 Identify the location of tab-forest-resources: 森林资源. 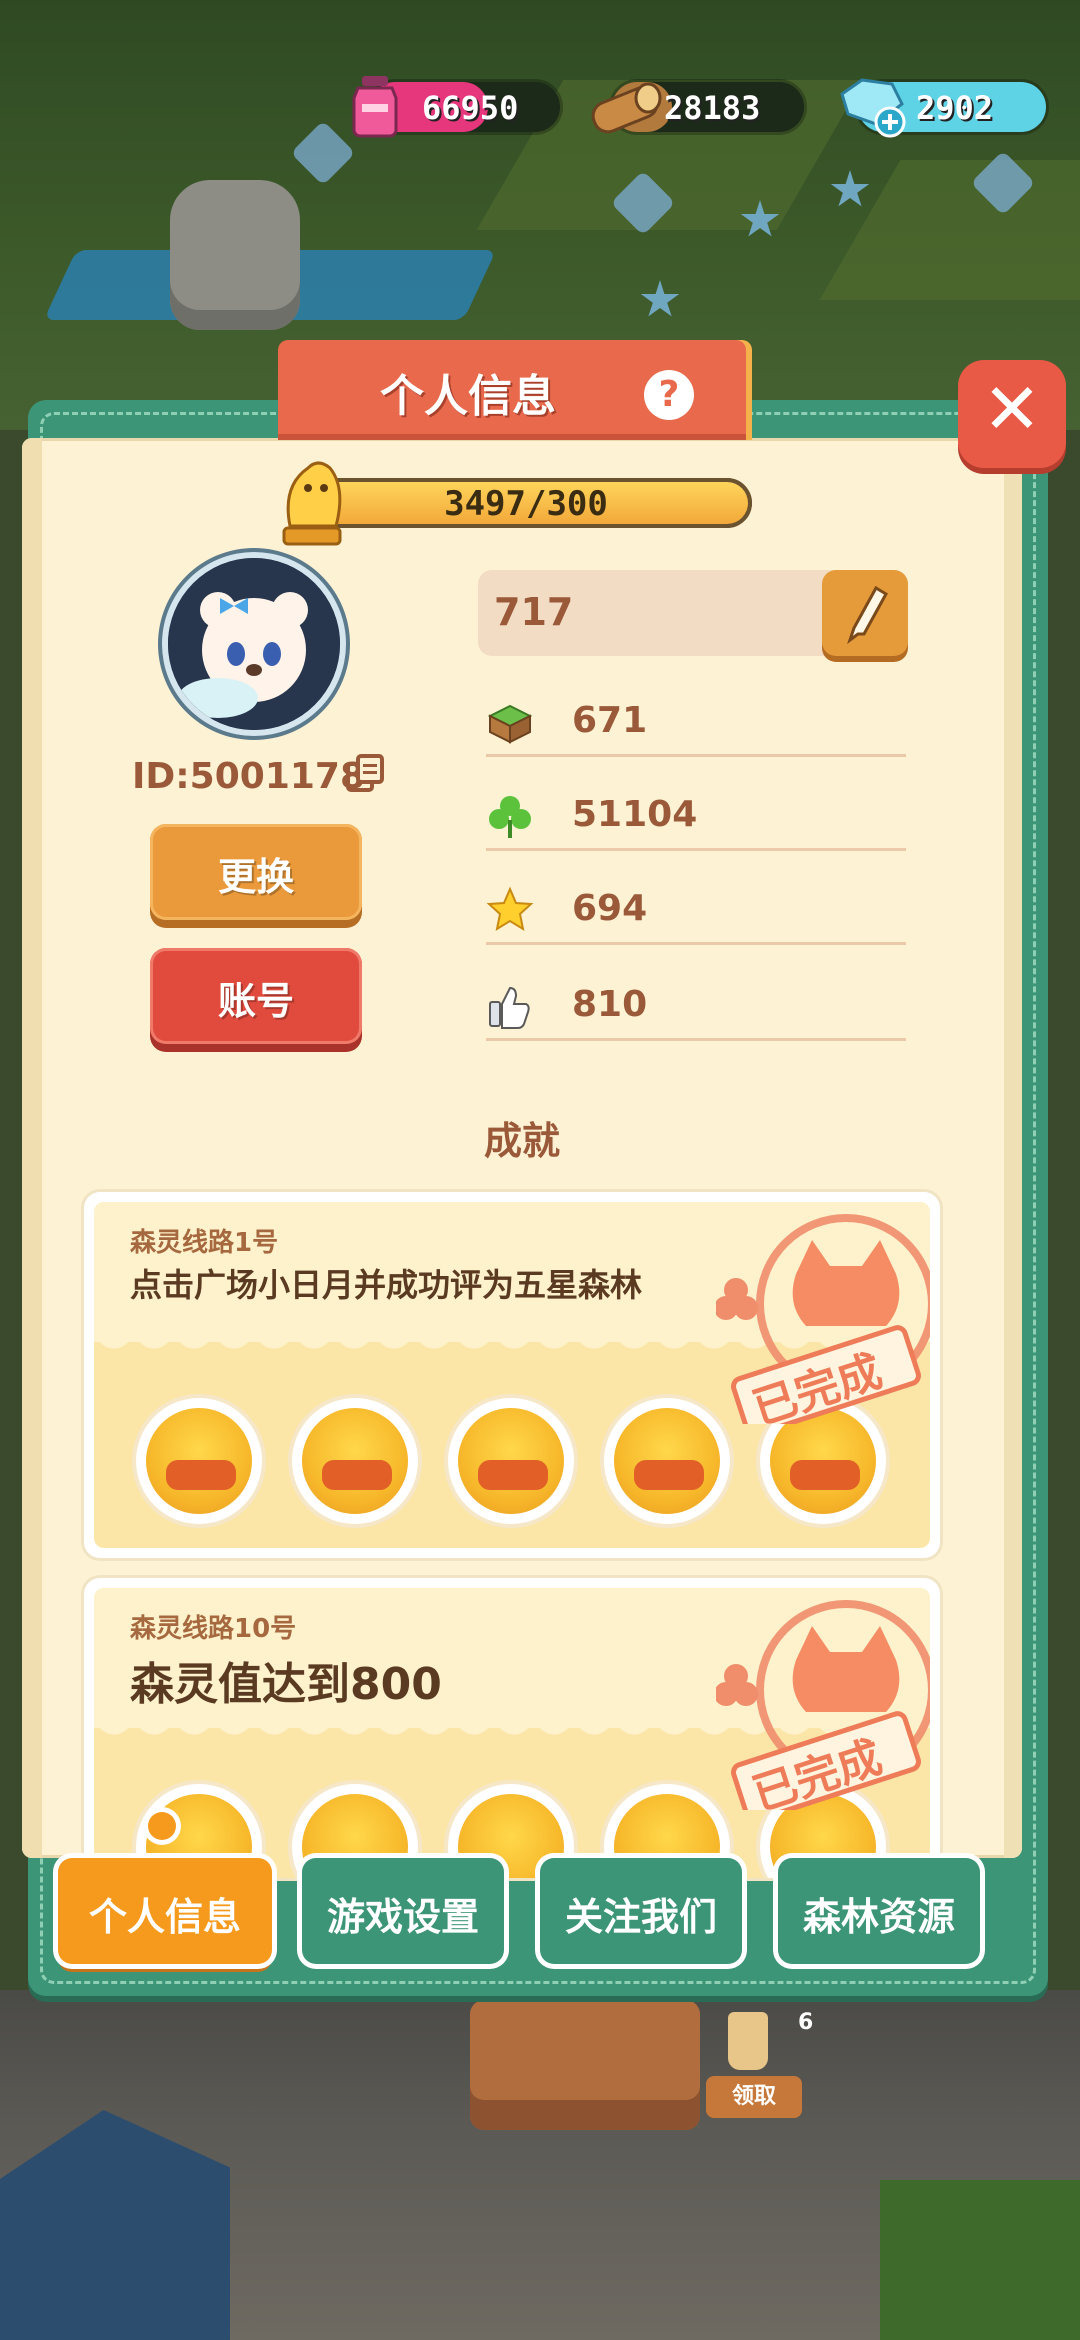
(879, 1911).